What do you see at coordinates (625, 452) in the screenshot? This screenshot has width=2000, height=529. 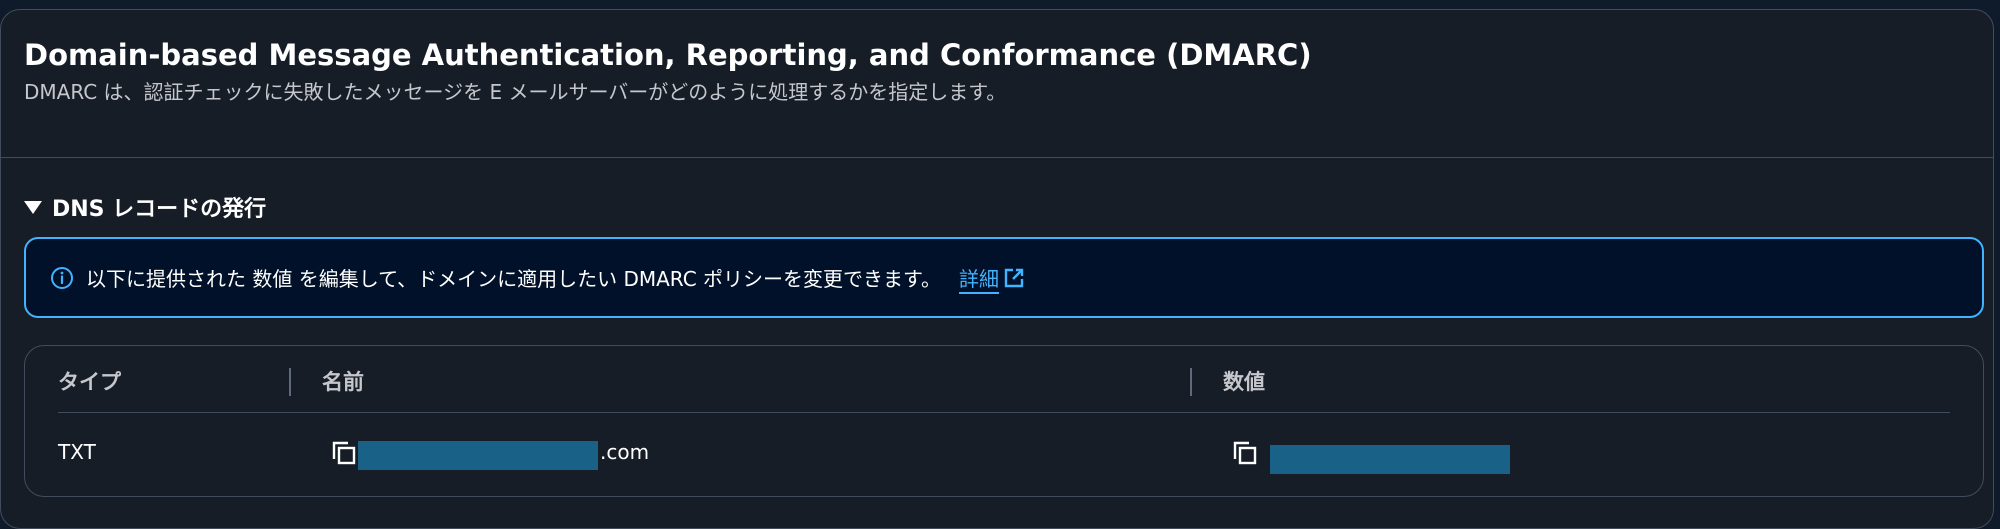 I see `record-name-suffix: .com` at bounding box center [625, 452].